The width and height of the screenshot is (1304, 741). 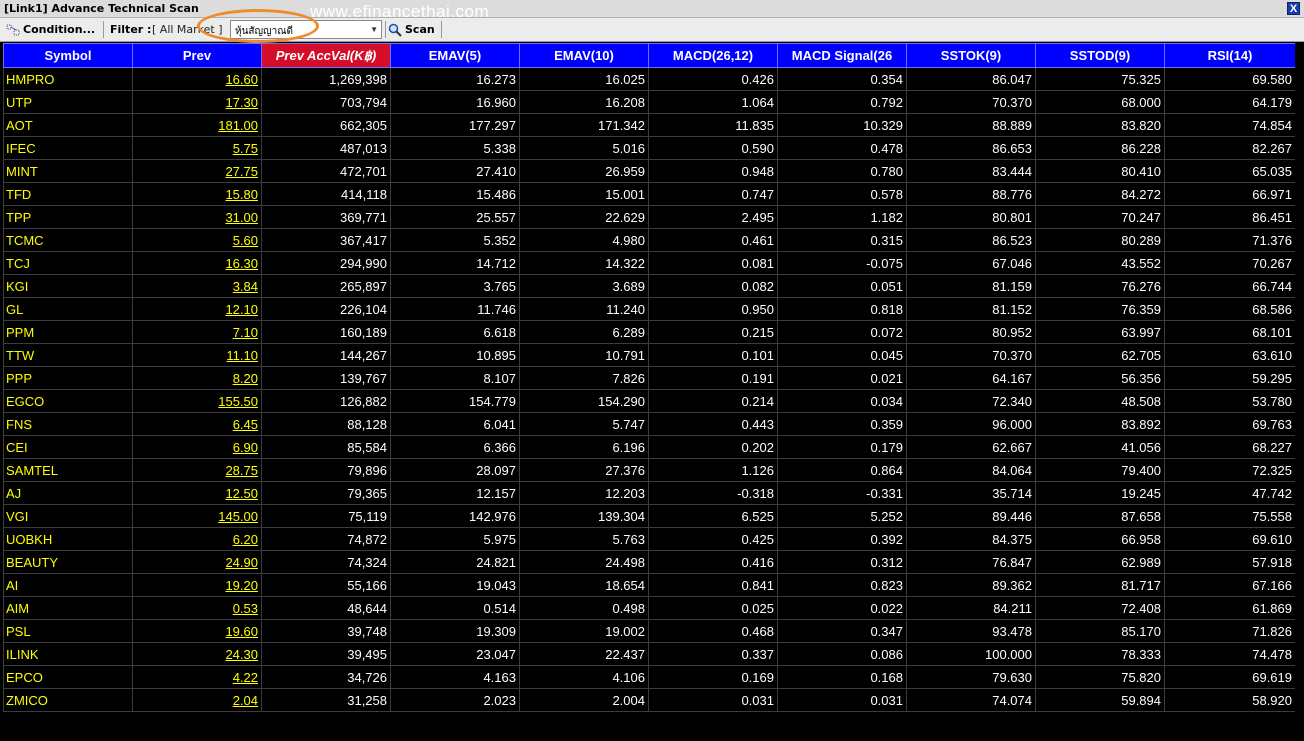 What do you see at coordinates (584, 562) in the screenshot?
I see `cell-emav10: 24.498` at bounding box center [584, 562].